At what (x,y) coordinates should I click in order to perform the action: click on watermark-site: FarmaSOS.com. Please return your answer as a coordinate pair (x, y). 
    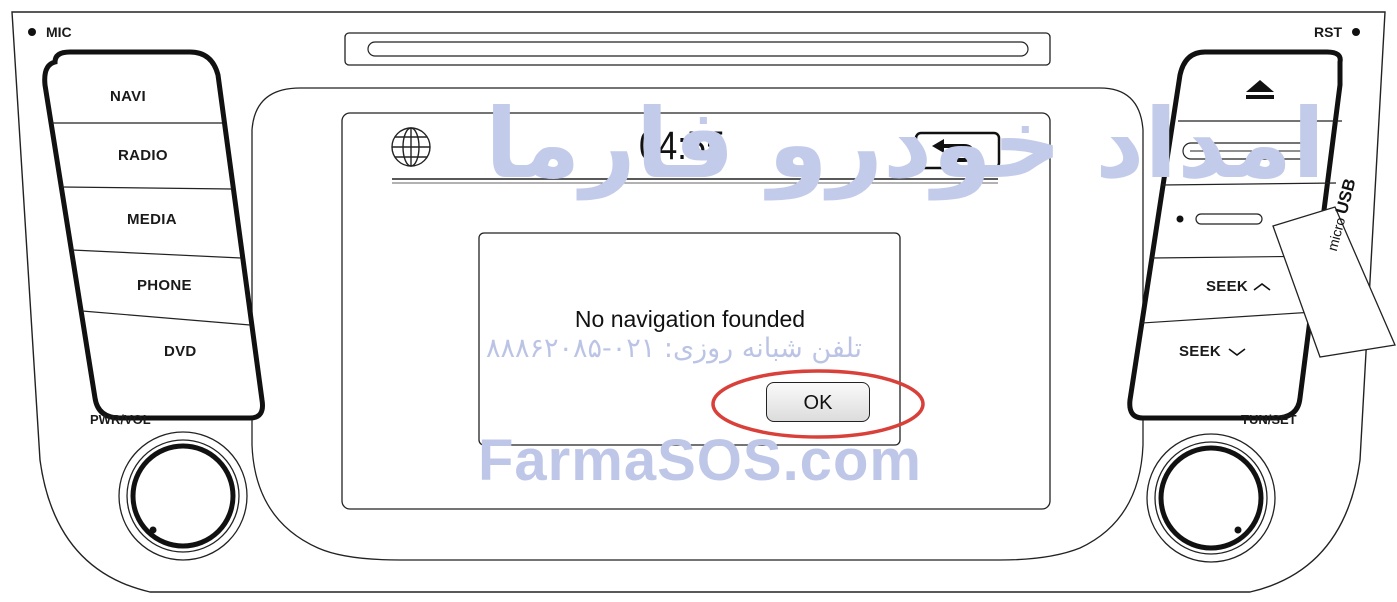
    Looking at the image, I should click on (700, 460).